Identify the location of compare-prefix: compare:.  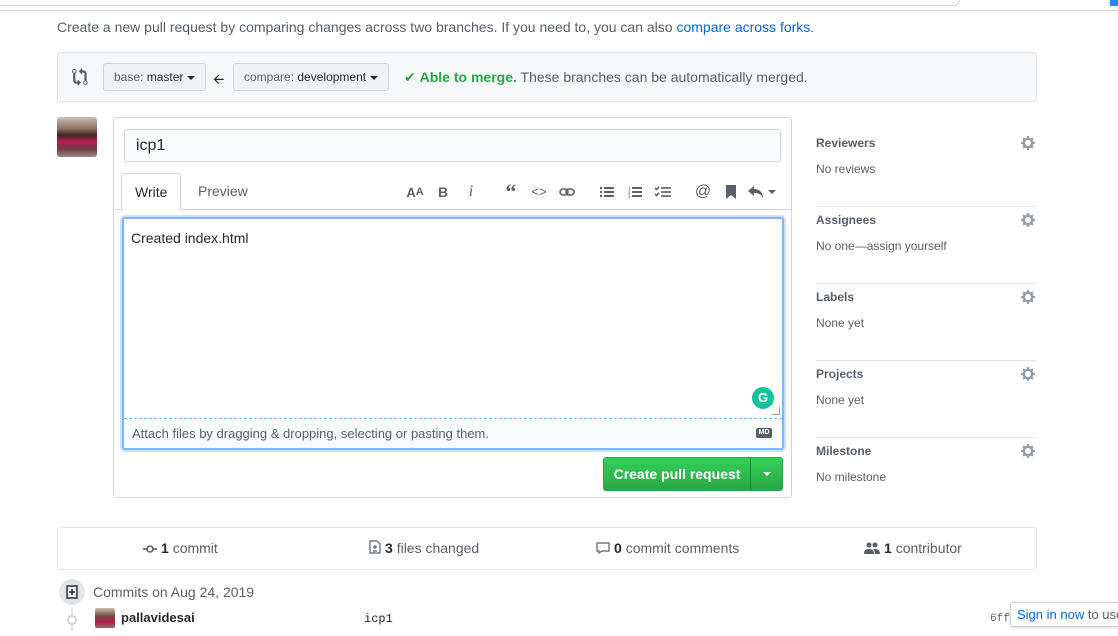
(269, 77).